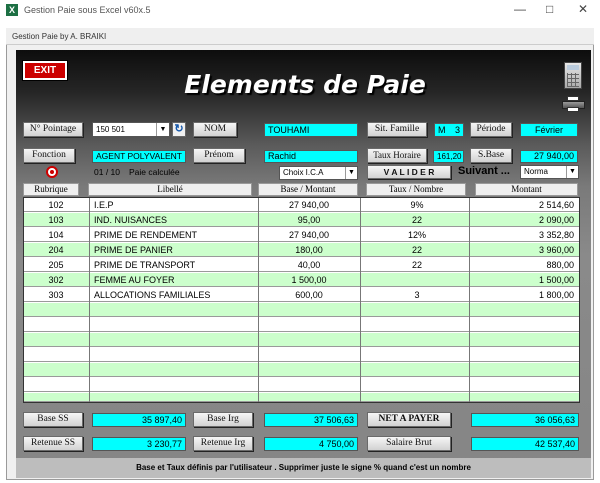  I want to click on sbase-button: S.Base, so click(491, 155).